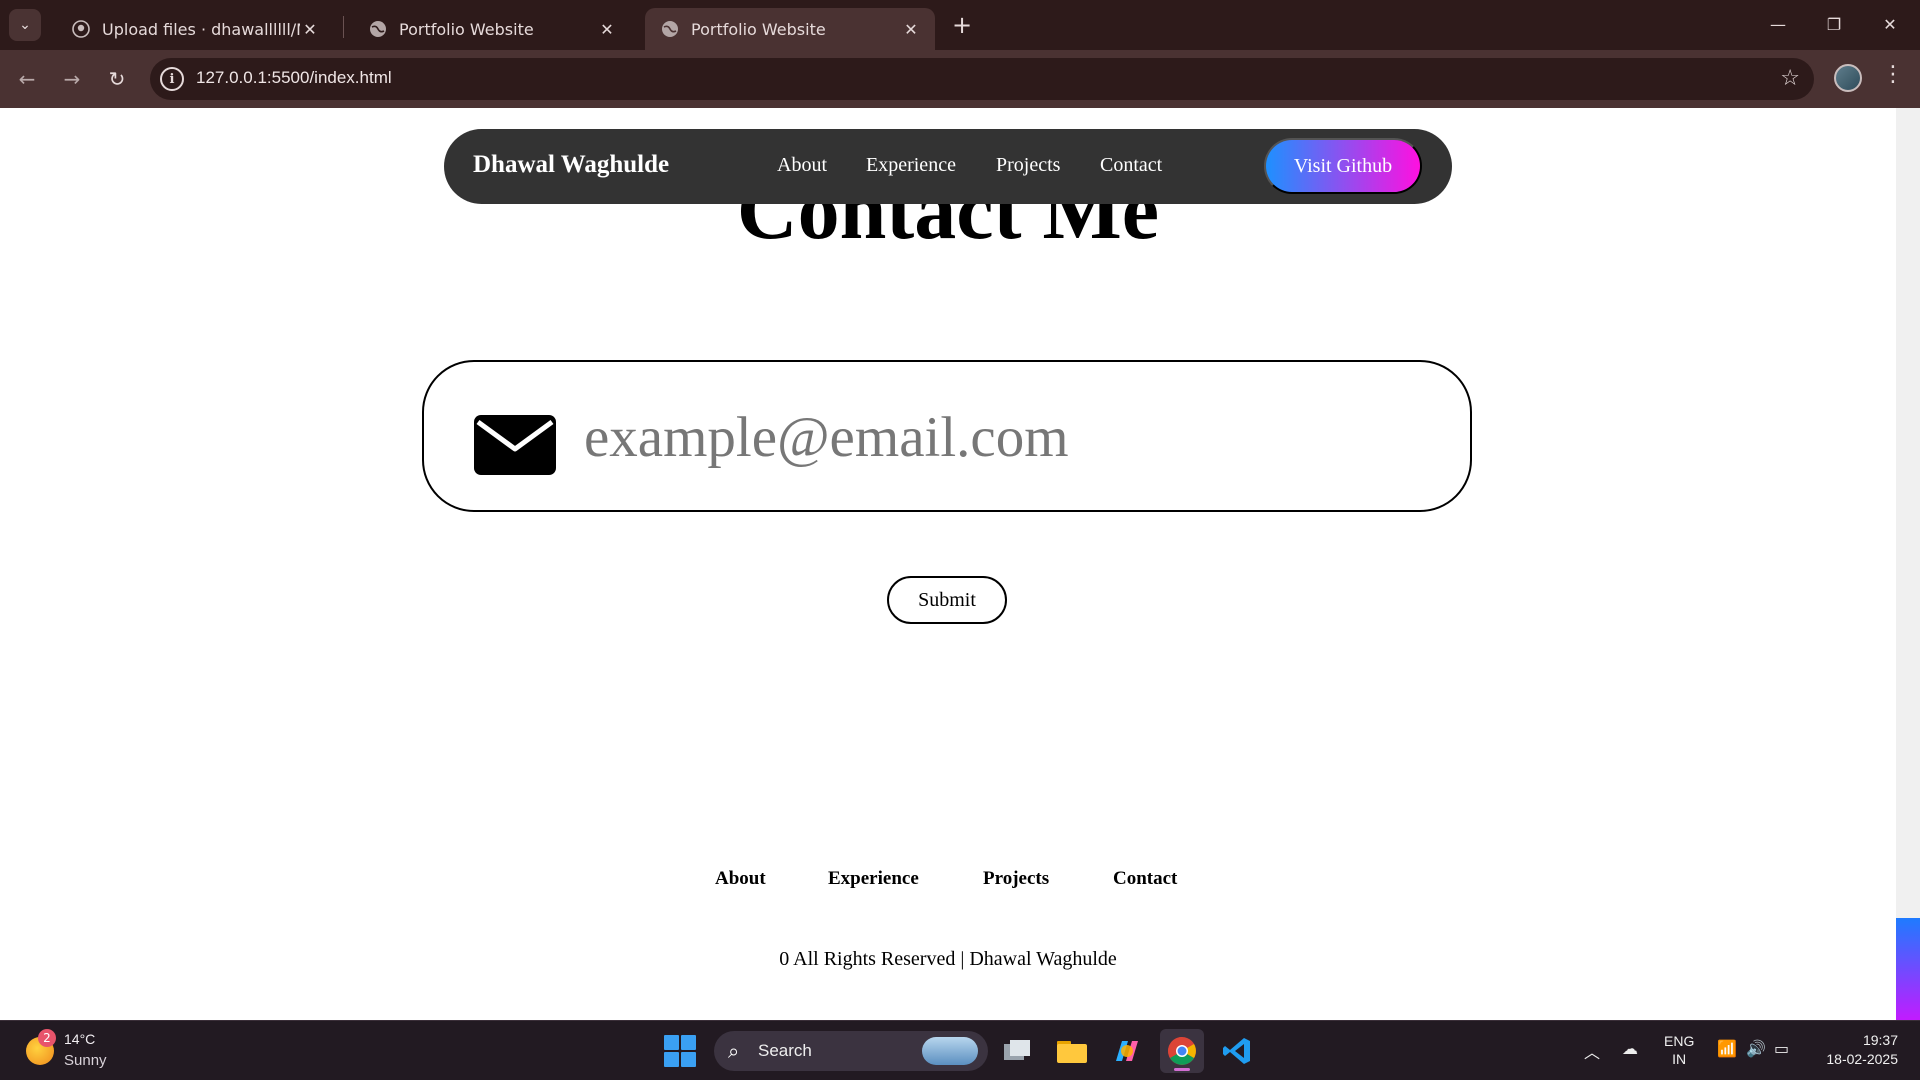 This screenshot has height=1080, width=1920. What do you see at coordinates (1343, 166) in the screenshot?
I see `visit-github-button: Visit Github` at bounding box center [1343, 166].